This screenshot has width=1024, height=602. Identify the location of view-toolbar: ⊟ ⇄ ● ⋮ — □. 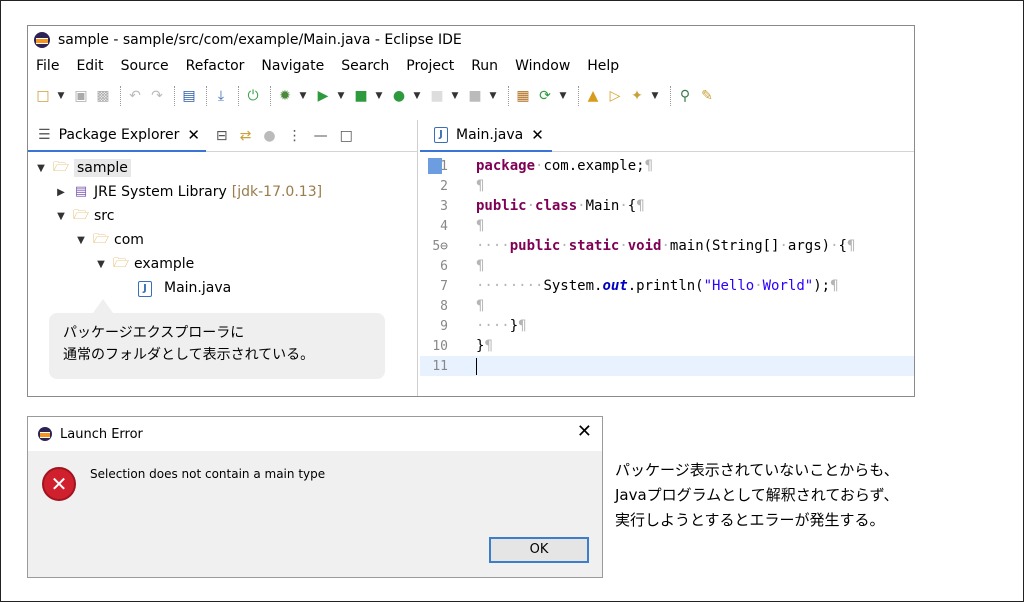
(290, 136).